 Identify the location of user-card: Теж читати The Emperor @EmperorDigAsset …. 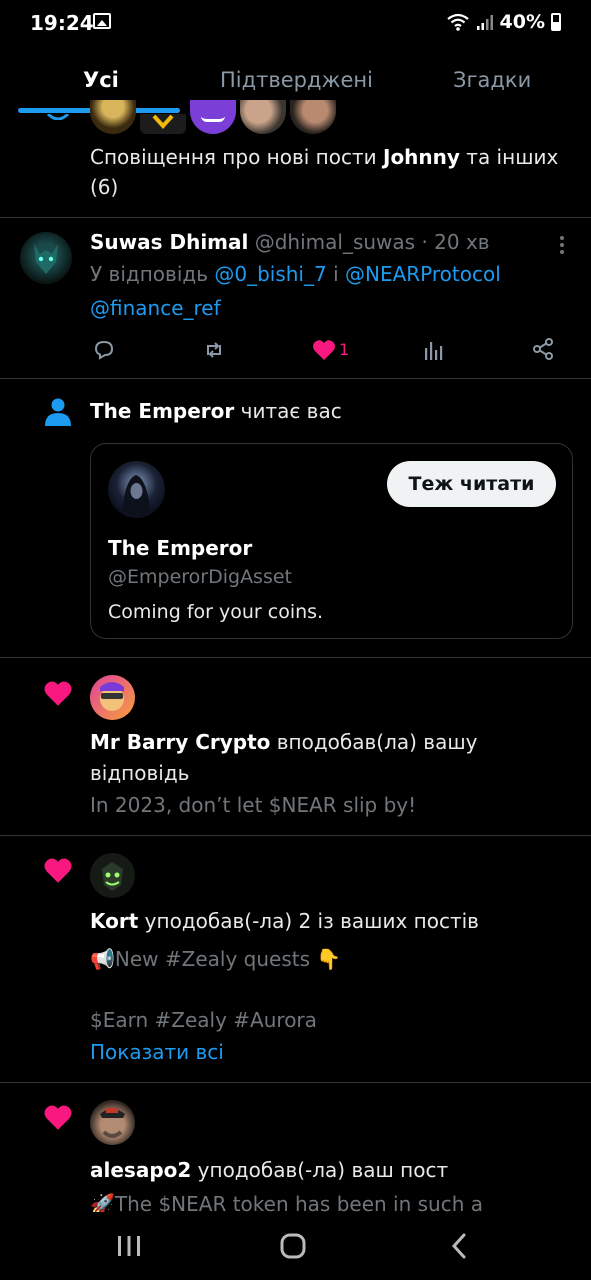
(331, 541).